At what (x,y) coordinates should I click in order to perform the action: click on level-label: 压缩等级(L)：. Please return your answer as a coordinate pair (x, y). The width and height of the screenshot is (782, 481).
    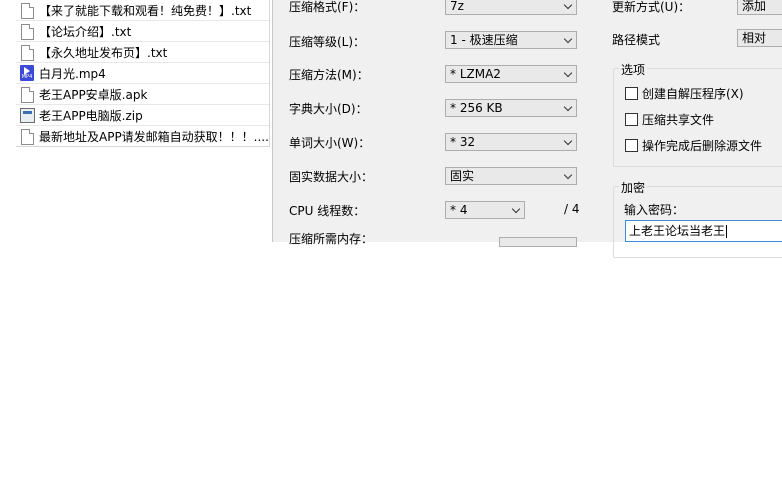
    Looking at the image, I should click on (327, 42).